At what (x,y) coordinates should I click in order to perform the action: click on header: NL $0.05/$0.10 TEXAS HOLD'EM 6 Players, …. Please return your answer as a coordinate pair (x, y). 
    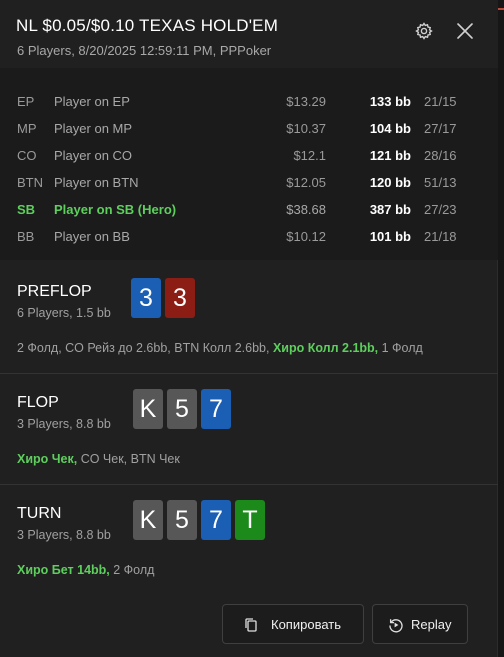
    Looking at the image, I should click on (249, 34).